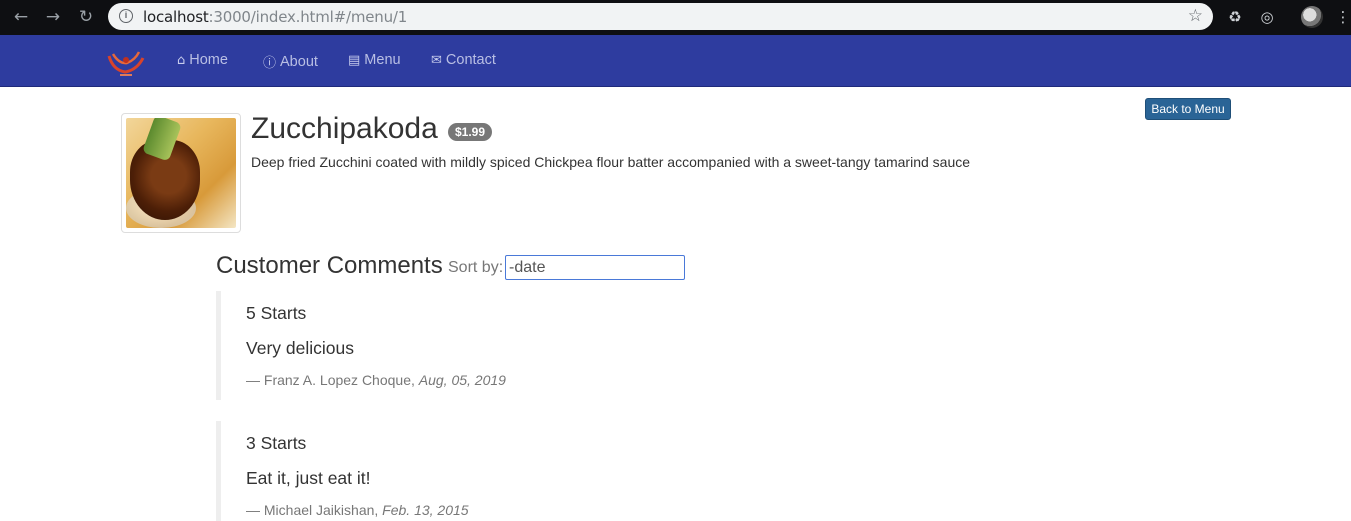  I want to click on comment-rating: 3 Starts, so click(276, 443).